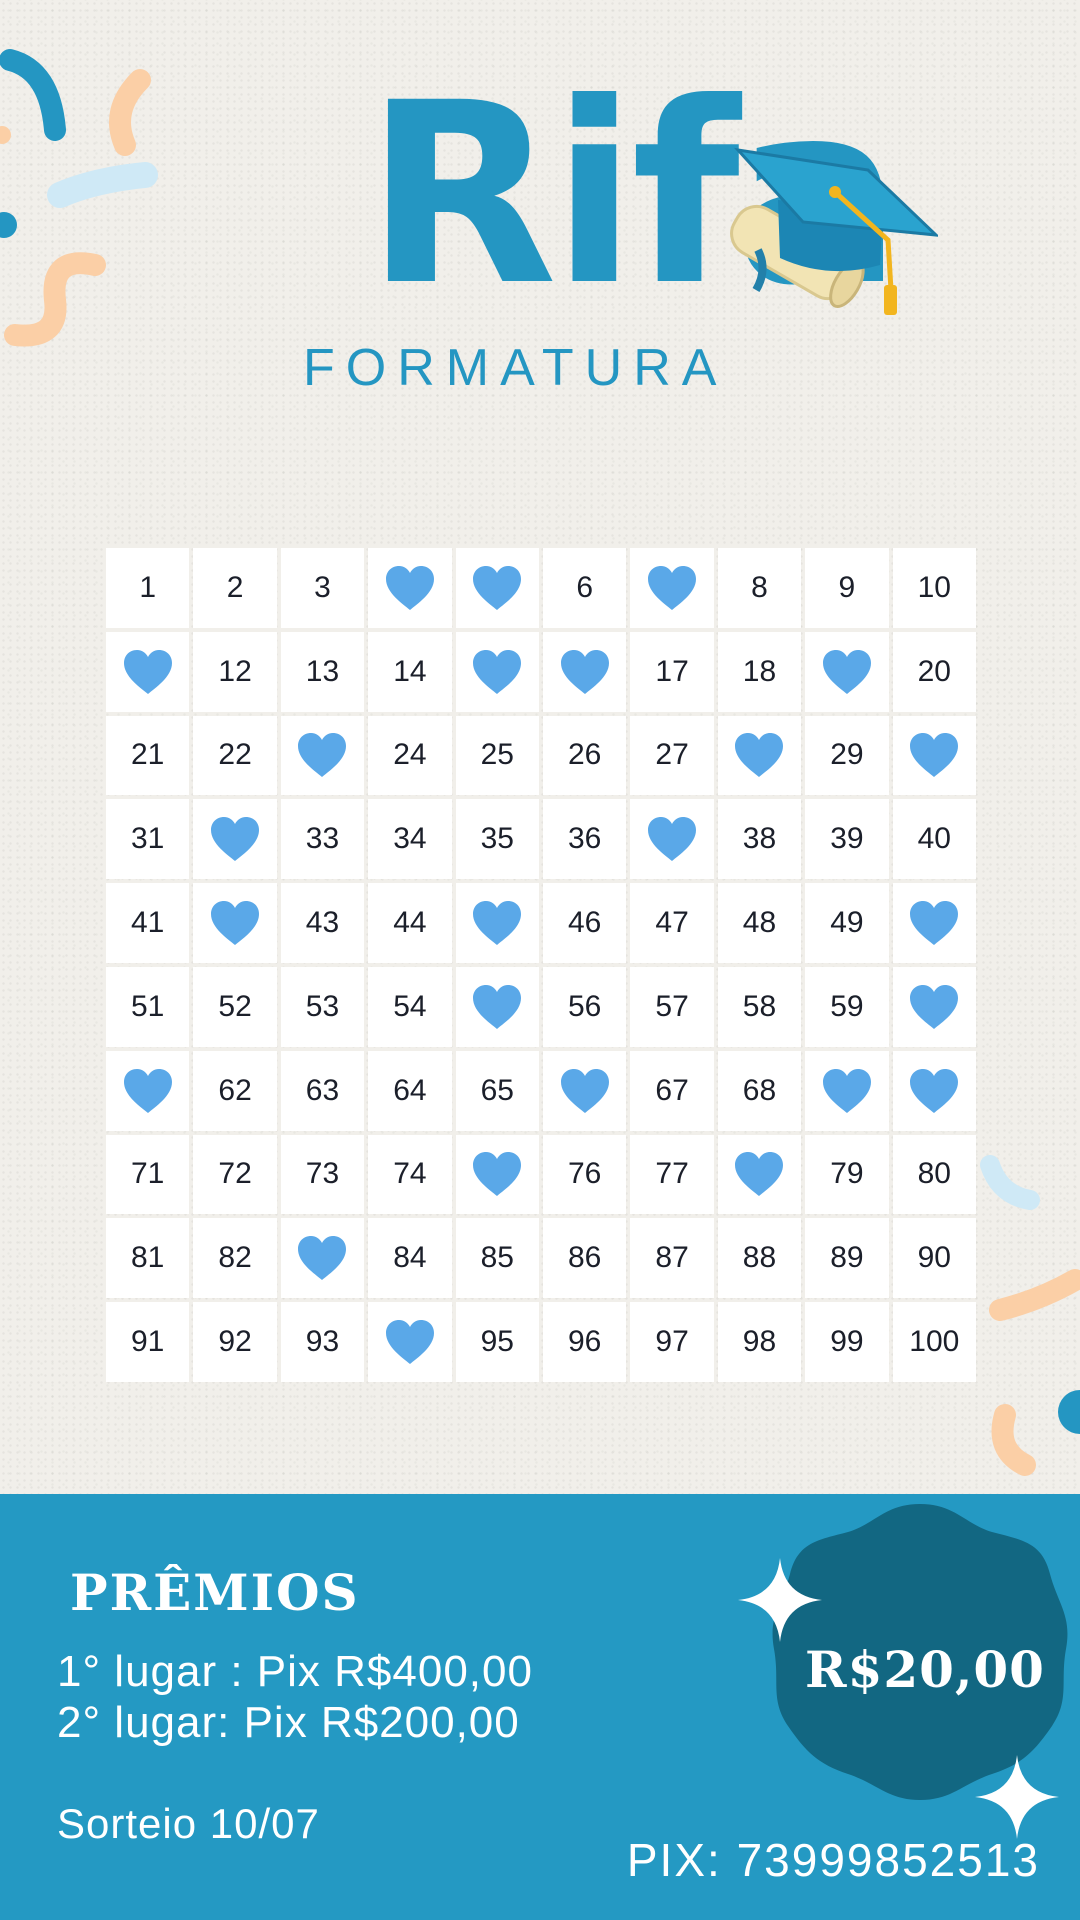  Describe the element at coordinates (235, 1174) in the screenshot. I see `raffle-cell: 72` at that location.